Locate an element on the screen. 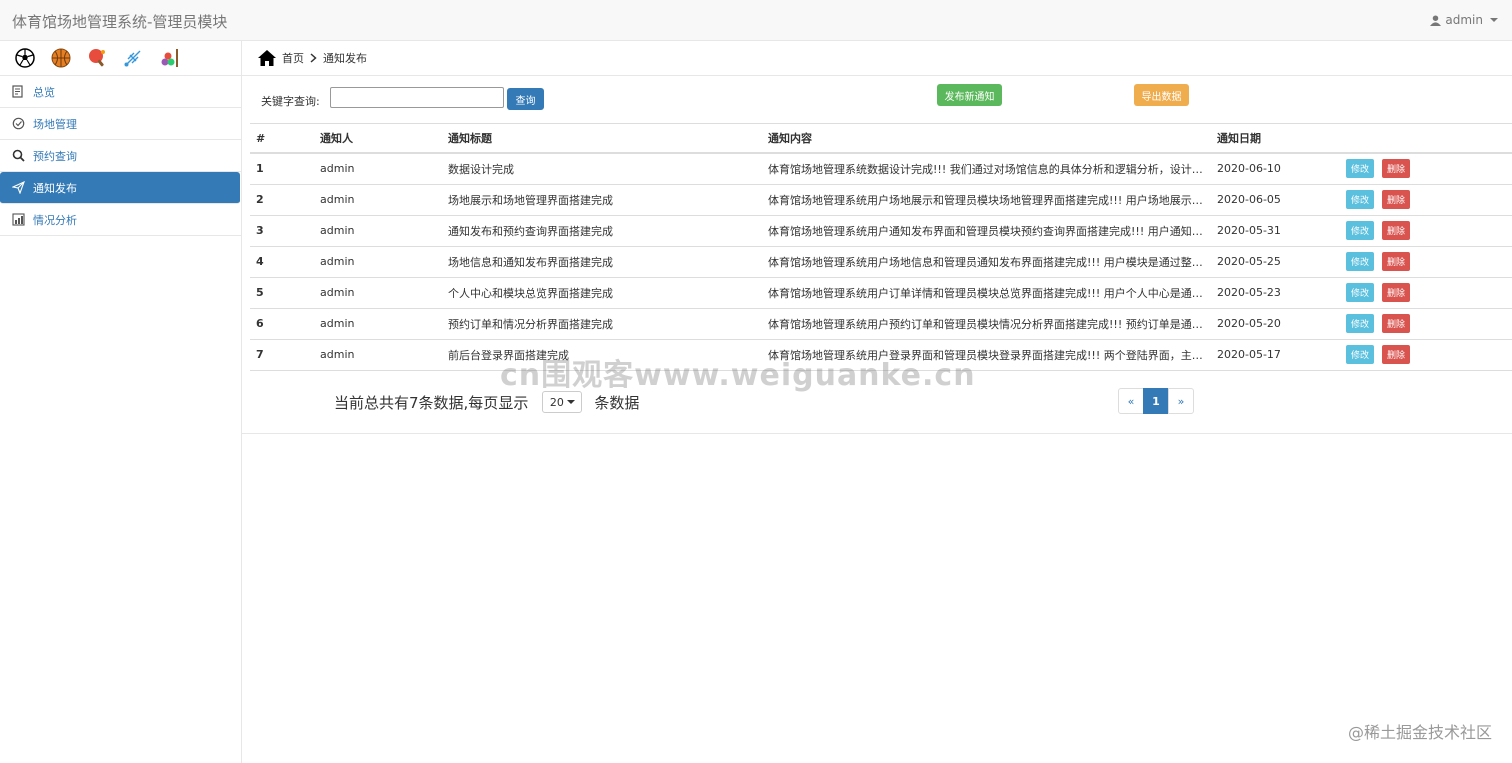  column-header-index: # is located at coordinates (282, 139).